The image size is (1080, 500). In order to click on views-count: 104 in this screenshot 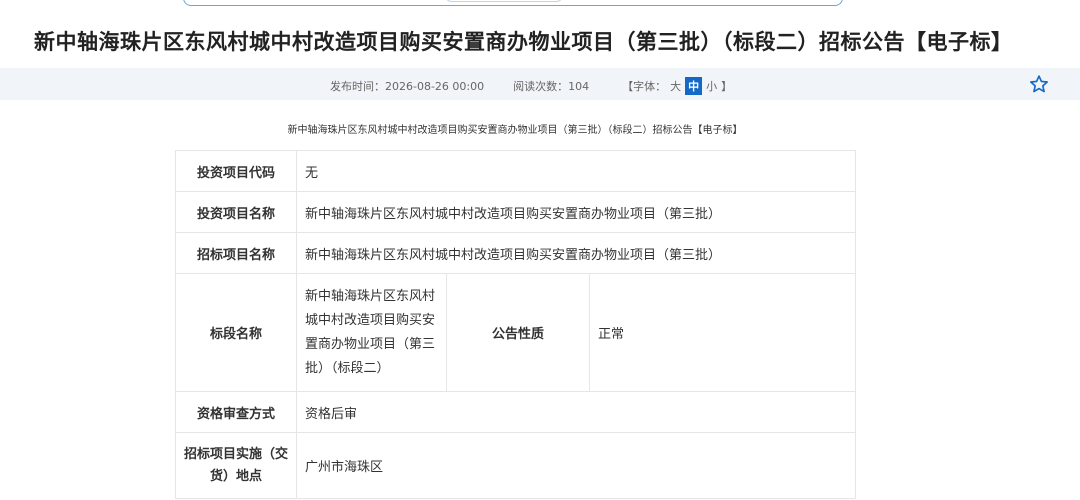, I will do `click(579, 86)`.